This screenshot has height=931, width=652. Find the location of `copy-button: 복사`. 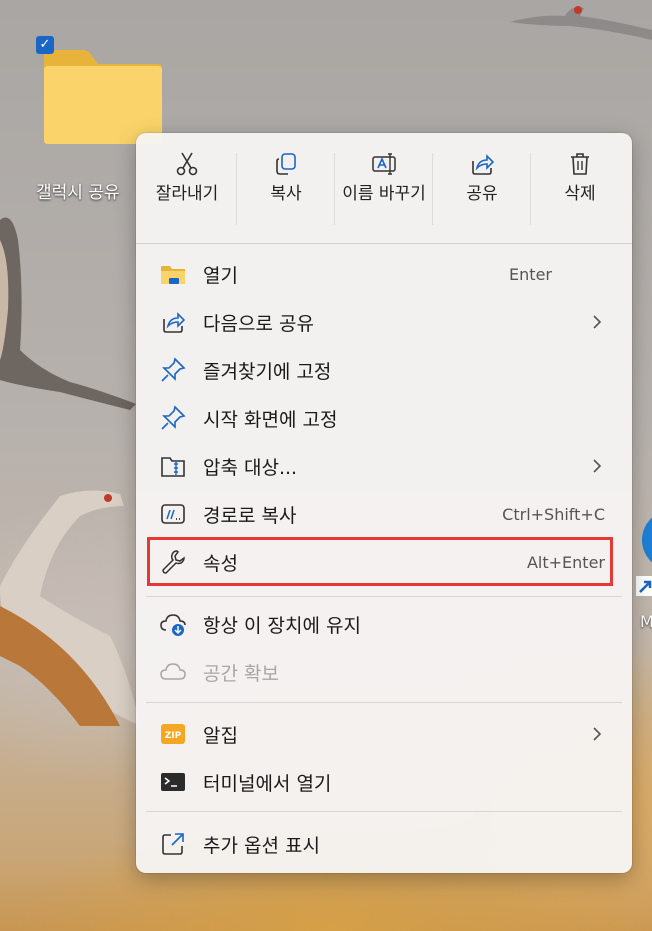

copy-button: 복사 is located at coordinates (286, 178).